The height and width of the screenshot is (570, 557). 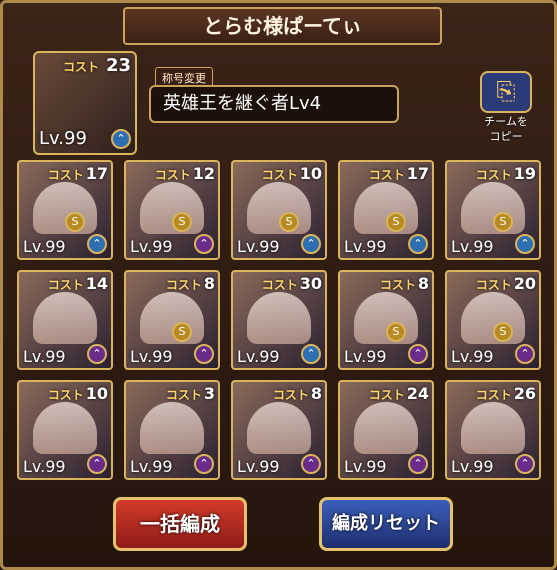 What do you see at coordinates (81, 67) in the screenshot?
I see `leader-cost-label: コスト` at bounding box center [81, 67].